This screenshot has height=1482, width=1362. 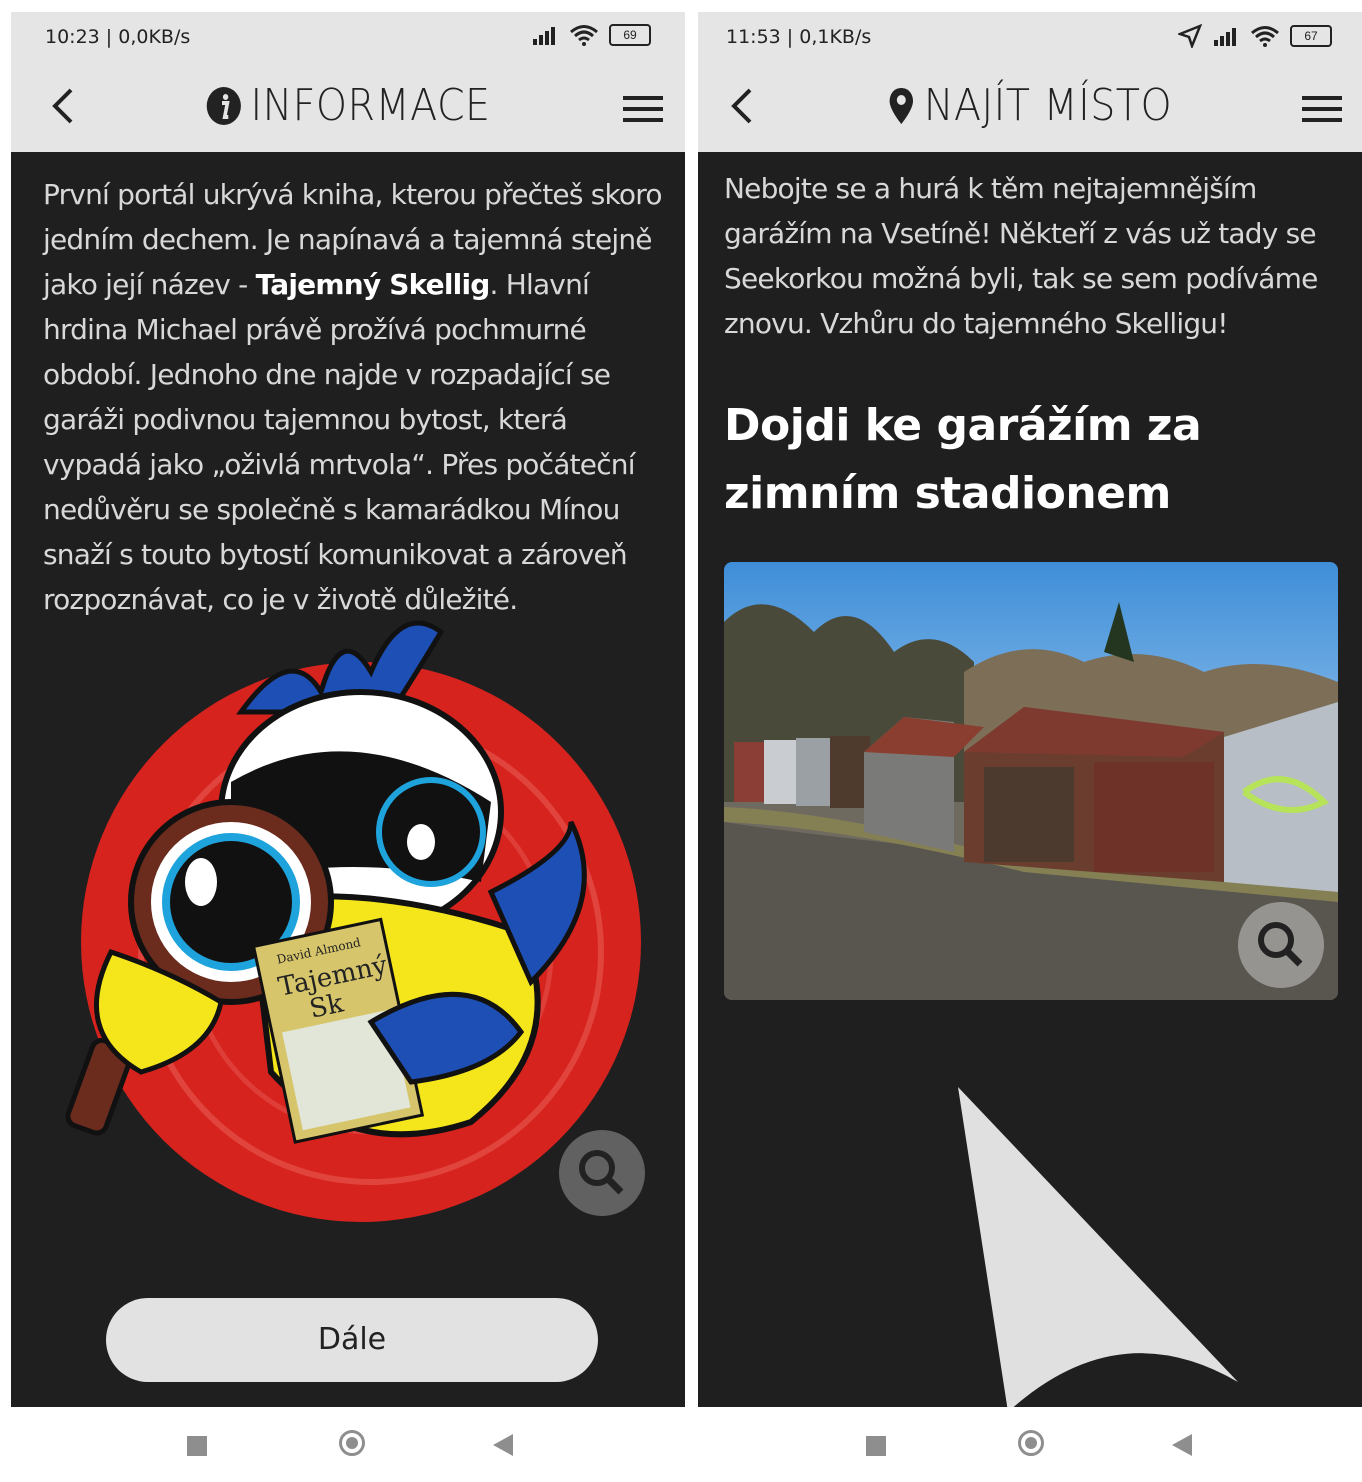 What do you see at coordinates (799, 37) in the screenshot?
I see `status-time: 11:53 | 0,1KB/s` at bounding box center [799, 37].